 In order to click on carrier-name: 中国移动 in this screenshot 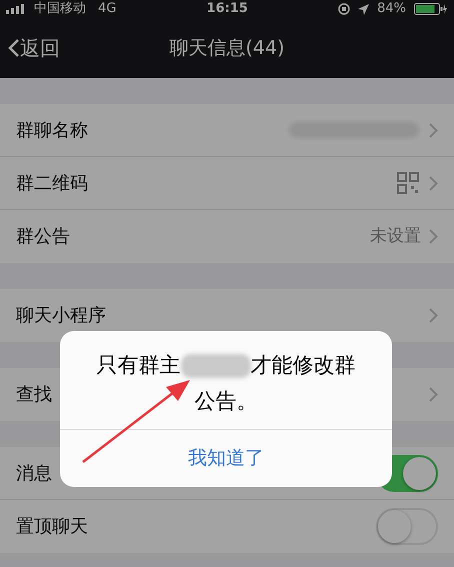, I will do `click(60, 9)`.